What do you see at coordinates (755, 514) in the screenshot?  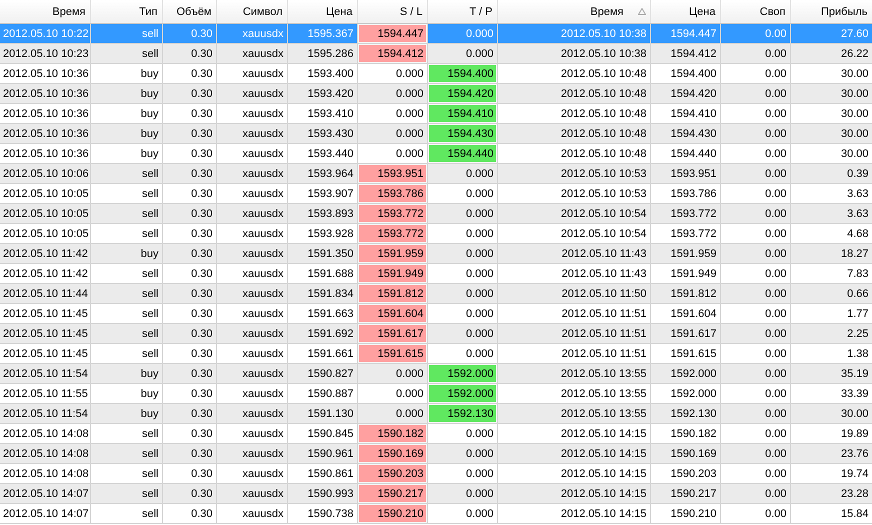 I see `table-cell: 0.00` at bounding box center [755, 514].